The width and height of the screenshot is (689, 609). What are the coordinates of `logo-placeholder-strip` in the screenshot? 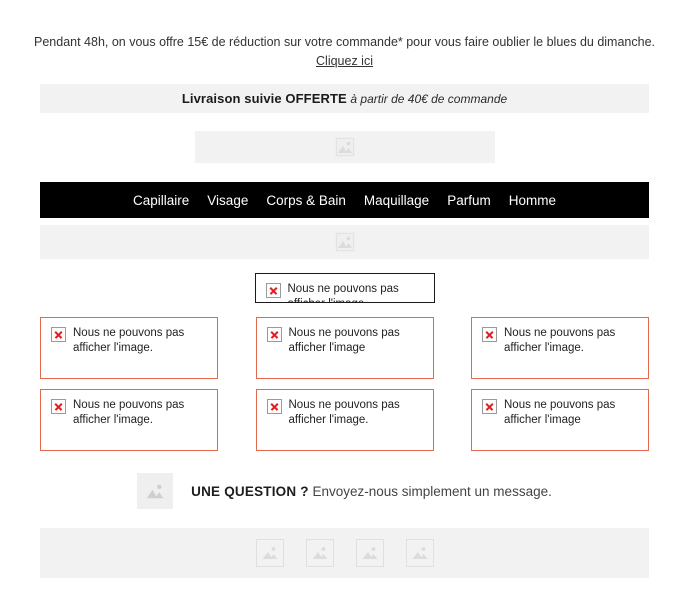 It's located at (344, 147).